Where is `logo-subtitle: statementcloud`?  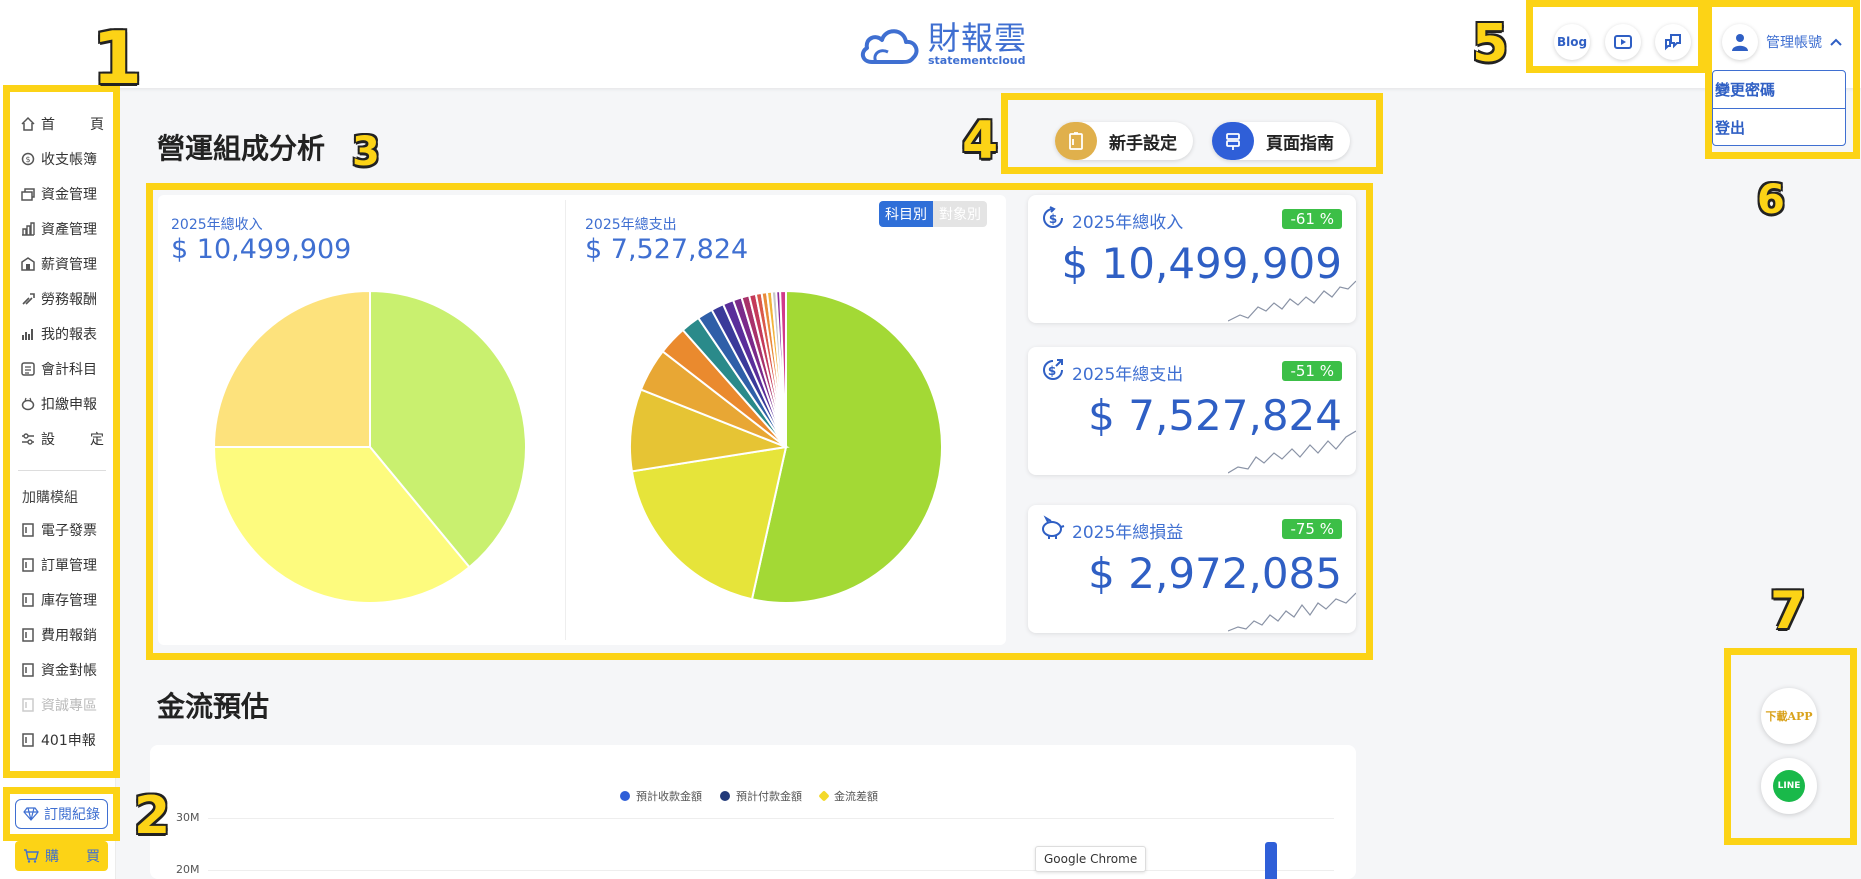
logo-subtitle: statementcloud is located at coordinates (977, 60).